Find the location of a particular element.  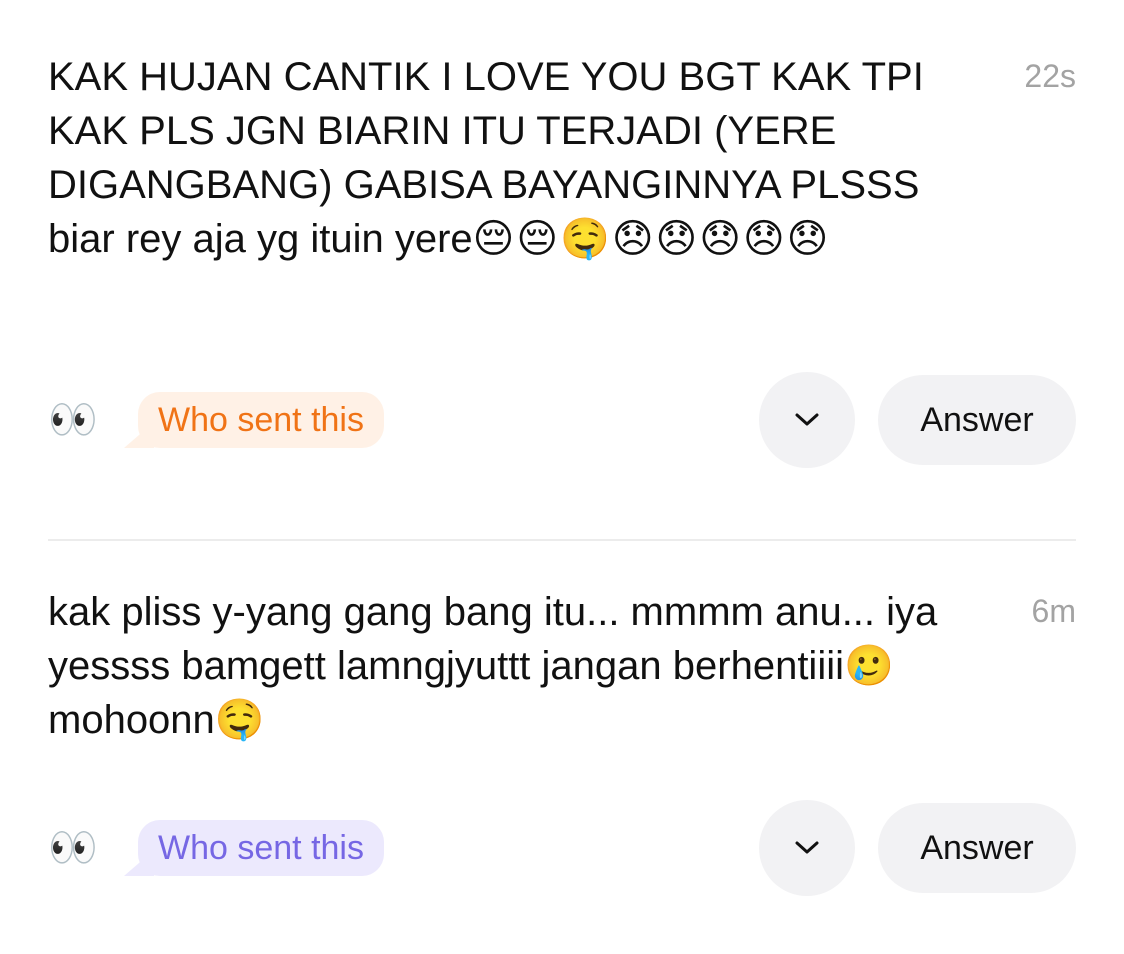

emoji-drooling: 🤤 is located at coordinates (239, 720).